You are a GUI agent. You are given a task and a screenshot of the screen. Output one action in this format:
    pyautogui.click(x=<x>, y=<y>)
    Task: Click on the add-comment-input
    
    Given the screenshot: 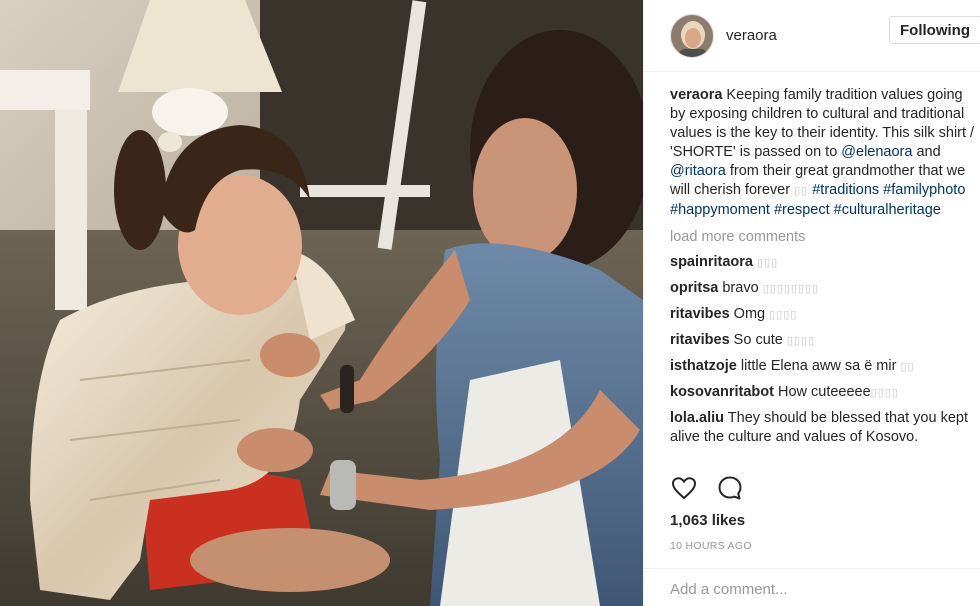 What is the action you would take?
    pyautogui.click(x=815, y=589)
    